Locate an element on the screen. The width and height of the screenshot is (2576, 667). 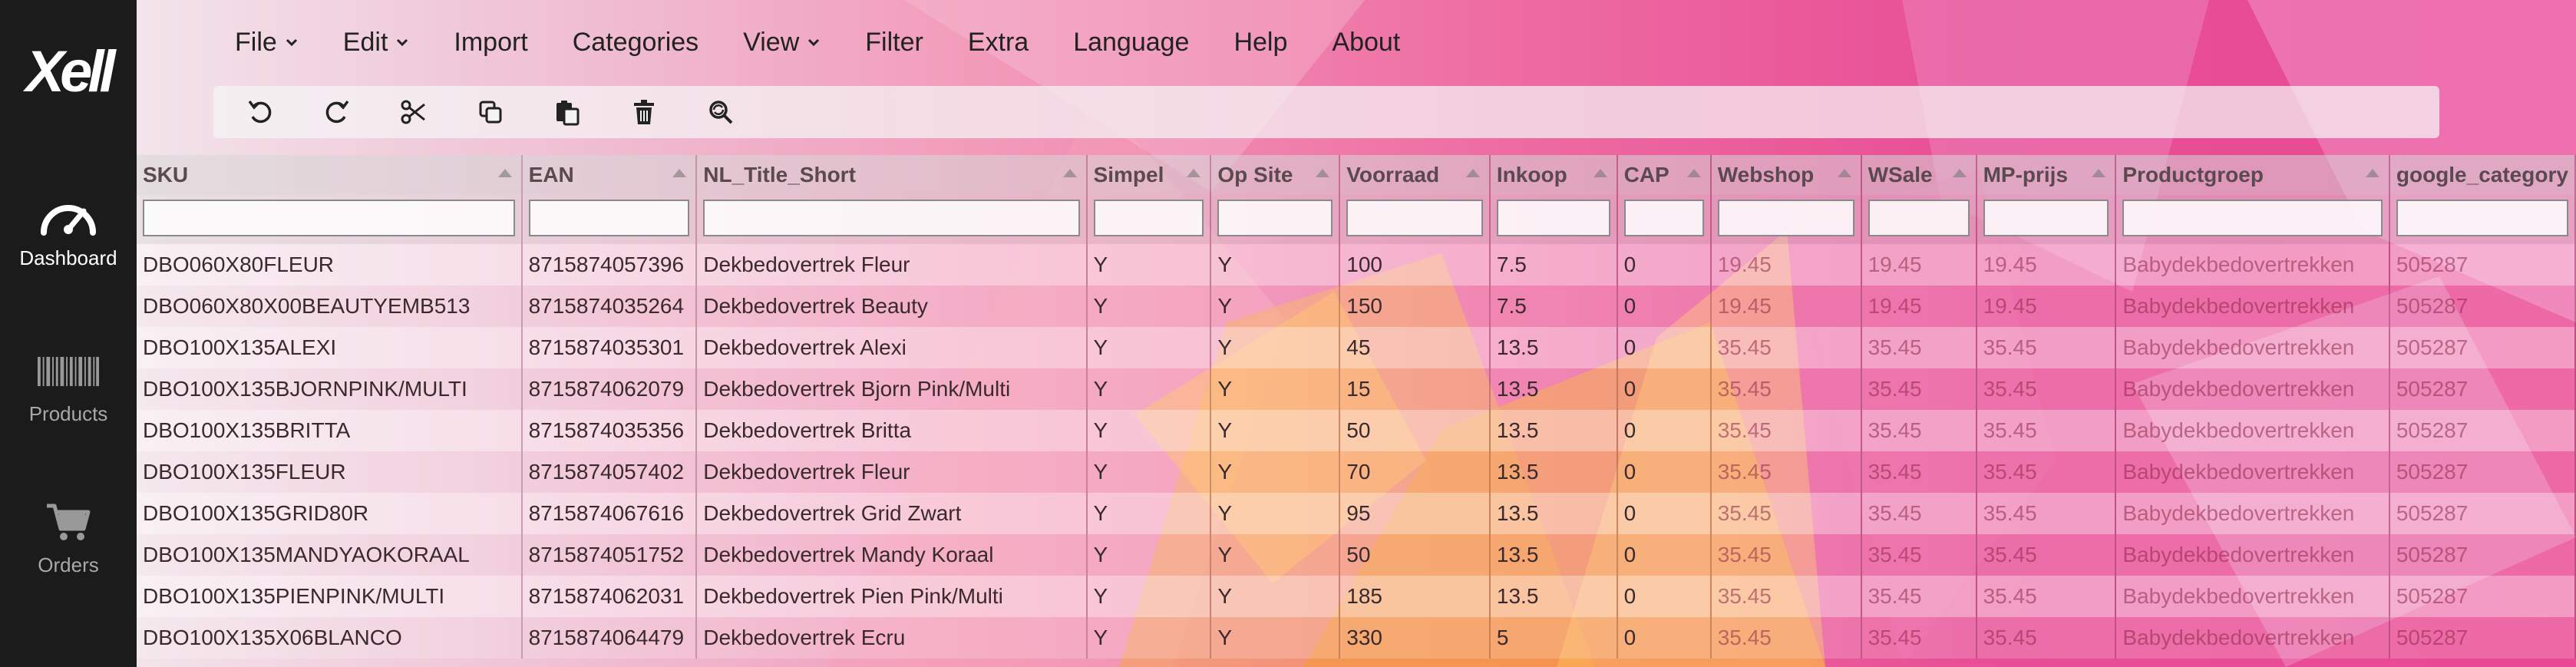
menu-edit: Edit is located at coordinates (376, 43).